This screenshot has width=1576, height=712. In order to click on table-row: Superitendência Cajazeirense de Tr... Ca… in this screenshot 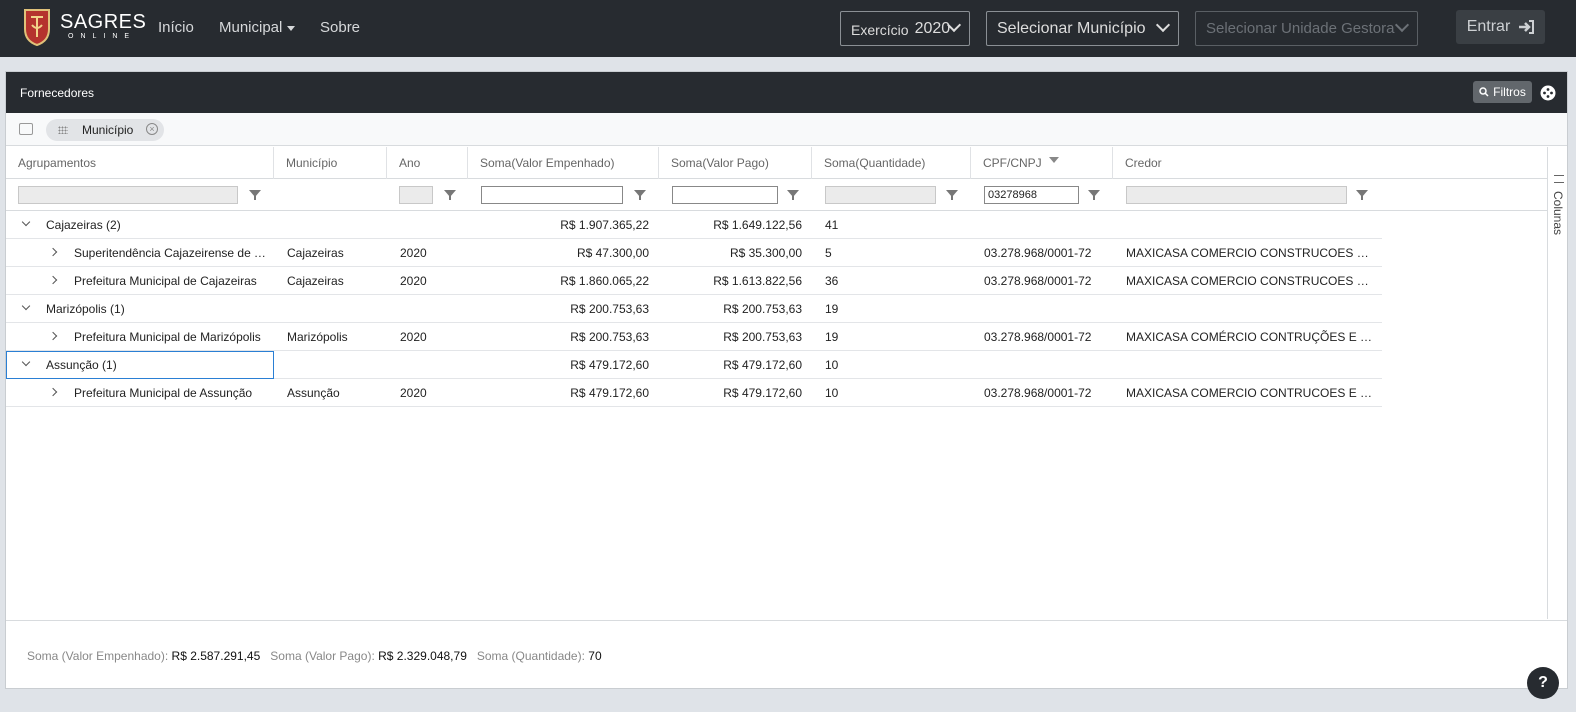, I will do `click(694, 253)`.